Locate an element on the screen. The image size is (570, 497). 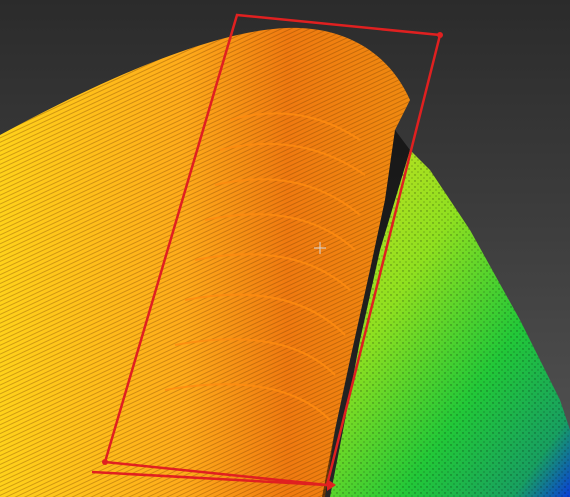
selection-handle-top-right is located at coordinates (440, 35).